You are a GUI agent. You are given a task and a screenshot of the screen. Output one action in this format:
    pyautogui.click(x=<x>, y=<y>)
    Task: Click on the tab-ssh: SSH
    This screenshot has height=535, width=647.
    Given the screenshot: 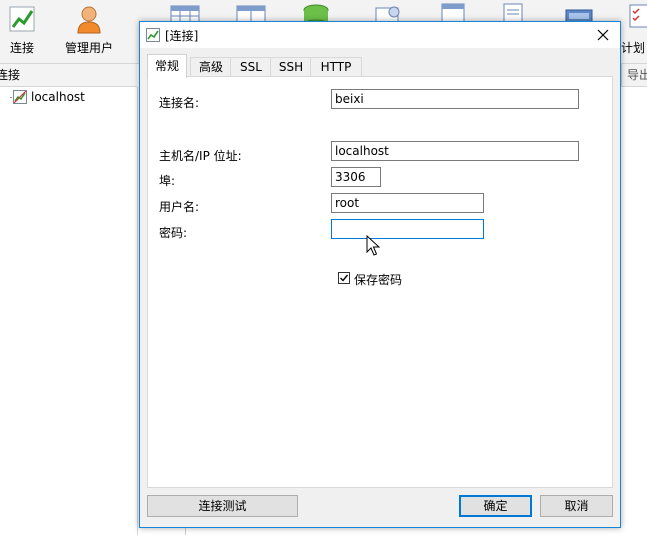 What is the action you would take?
    pyautogui.click(x=291, y=67)
    